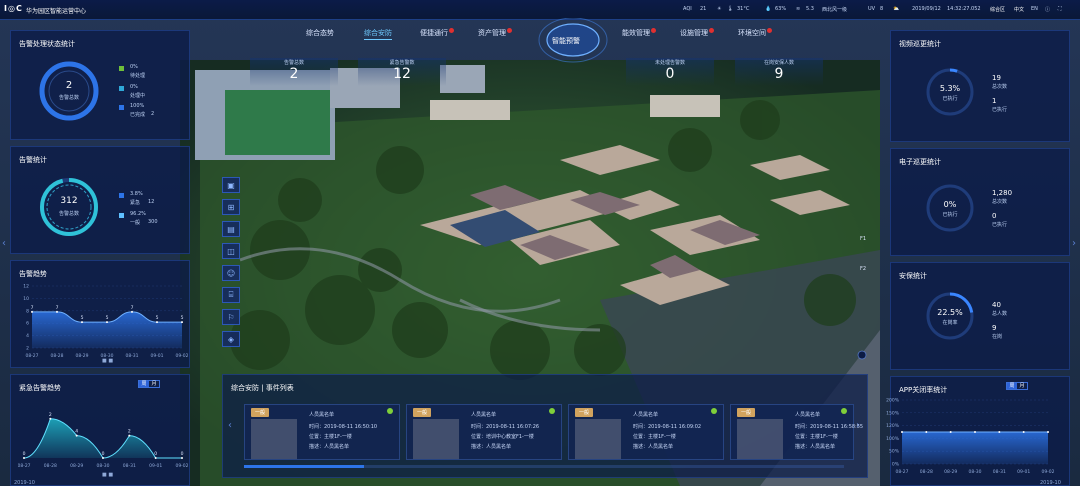  I want to click on tab-label: 设施管理, so click(694, 33).